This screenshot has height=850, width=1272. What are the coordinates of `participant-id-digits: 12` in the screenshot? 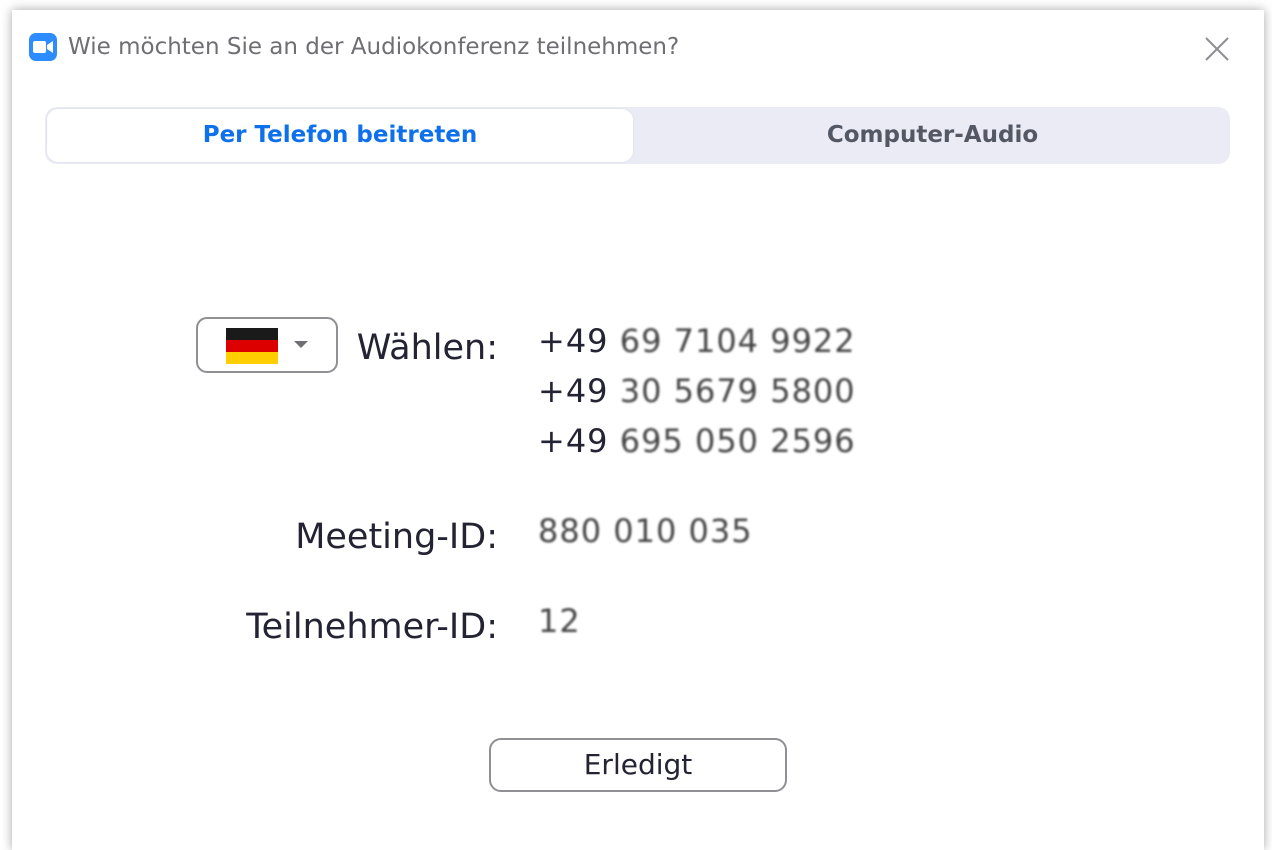 It's located at (559, 621).